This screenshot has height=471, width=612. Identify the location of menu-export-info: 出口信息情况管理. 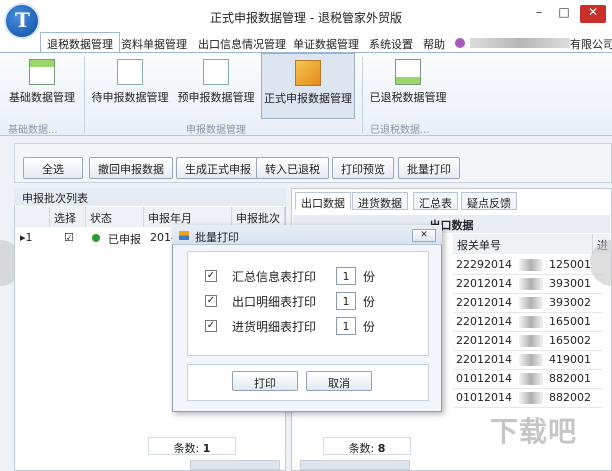
(242, 44).